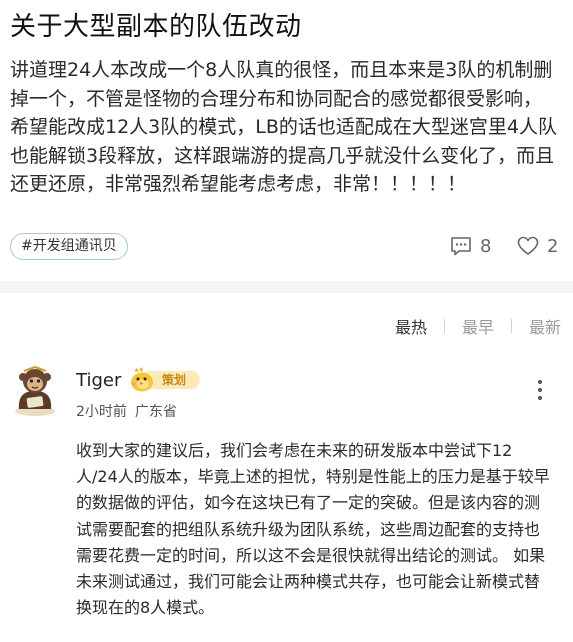  I want to click on post-title: 关于大型副本的队伍改动, so click(156, 27).